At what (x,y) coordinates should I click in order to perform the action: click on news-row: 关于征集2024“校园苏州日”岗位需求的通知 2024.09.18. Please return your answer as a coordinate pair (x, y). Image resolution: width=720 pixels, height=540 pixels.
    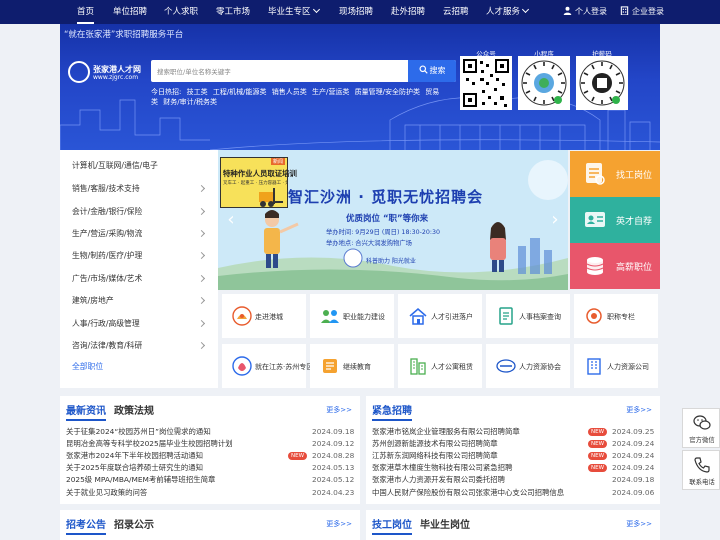
    Looking at the image, I should click on (211, 432).